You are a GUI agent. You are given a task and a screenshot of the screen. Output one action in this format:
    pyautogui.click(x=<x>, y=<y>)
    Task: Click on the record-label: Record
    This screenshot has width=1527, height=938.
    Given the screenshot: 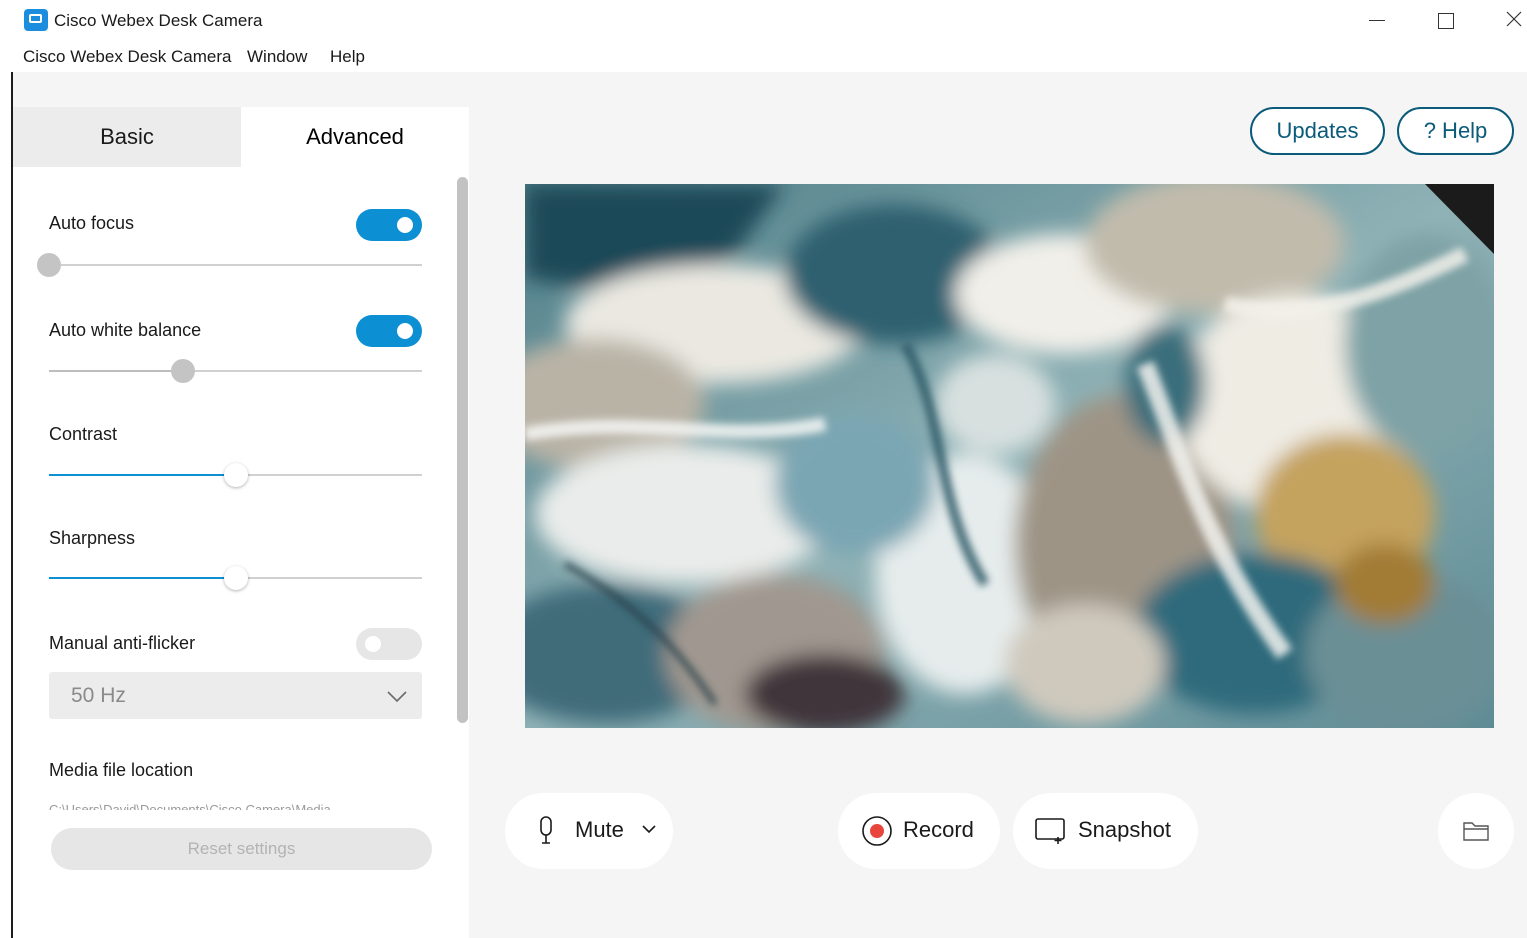 What is the action you would take?
    pyautogui.click(x=938, y=829)
    